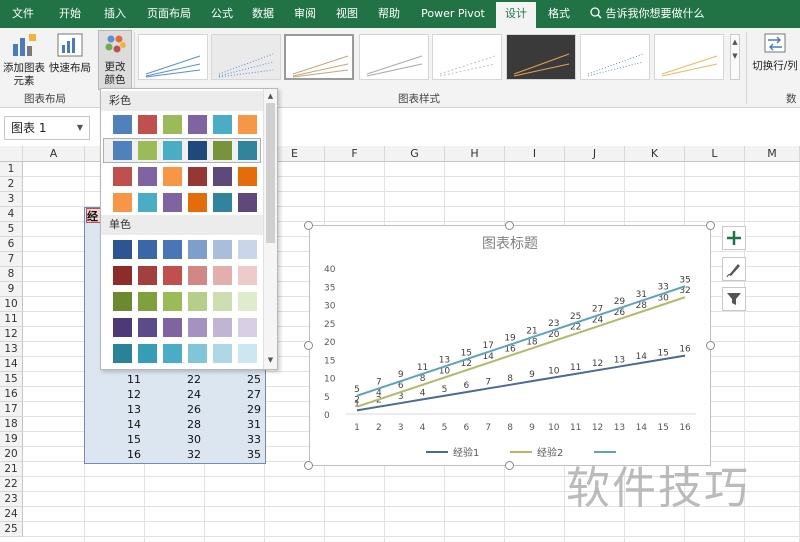  Describe the element at coordinates (355, 154) in the screenshot. I see `column-header: F` at that location.